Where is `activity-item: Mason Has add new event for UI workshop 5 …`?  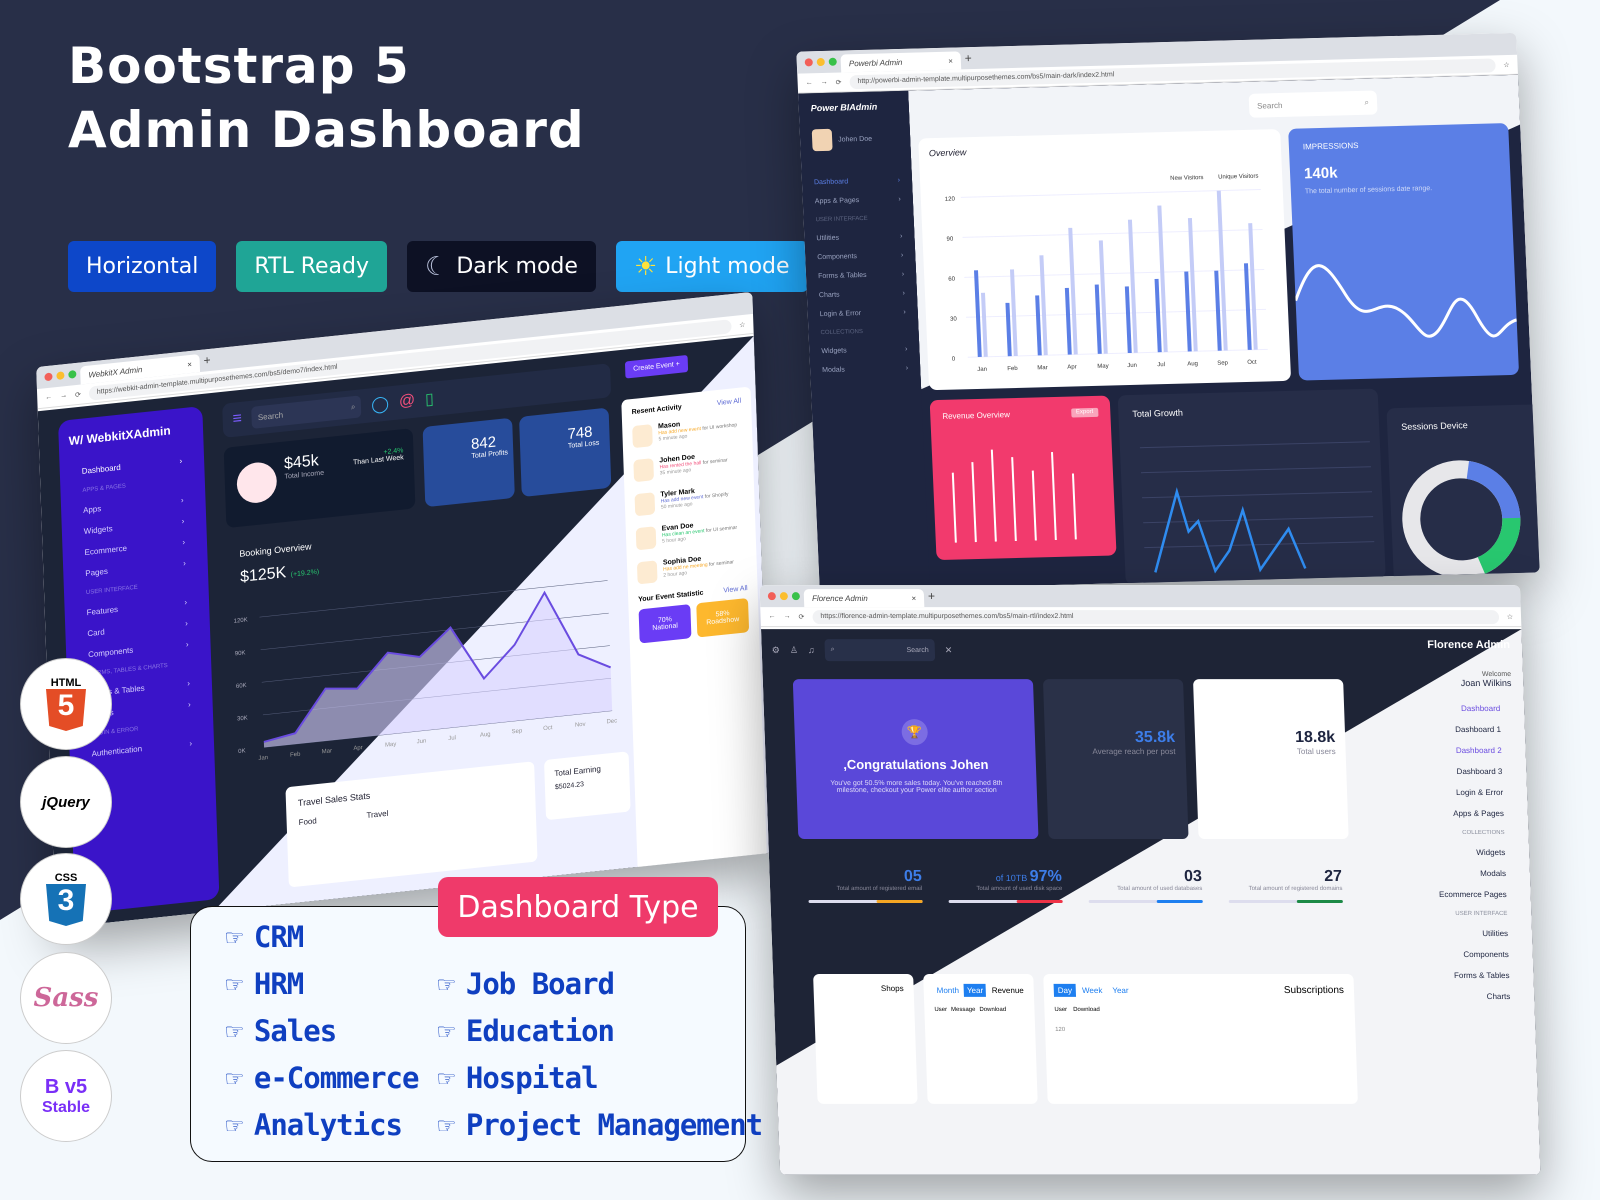 activity-item: Mason Has add new event for UI workshop 5 … is located at coordinates (687, 432).